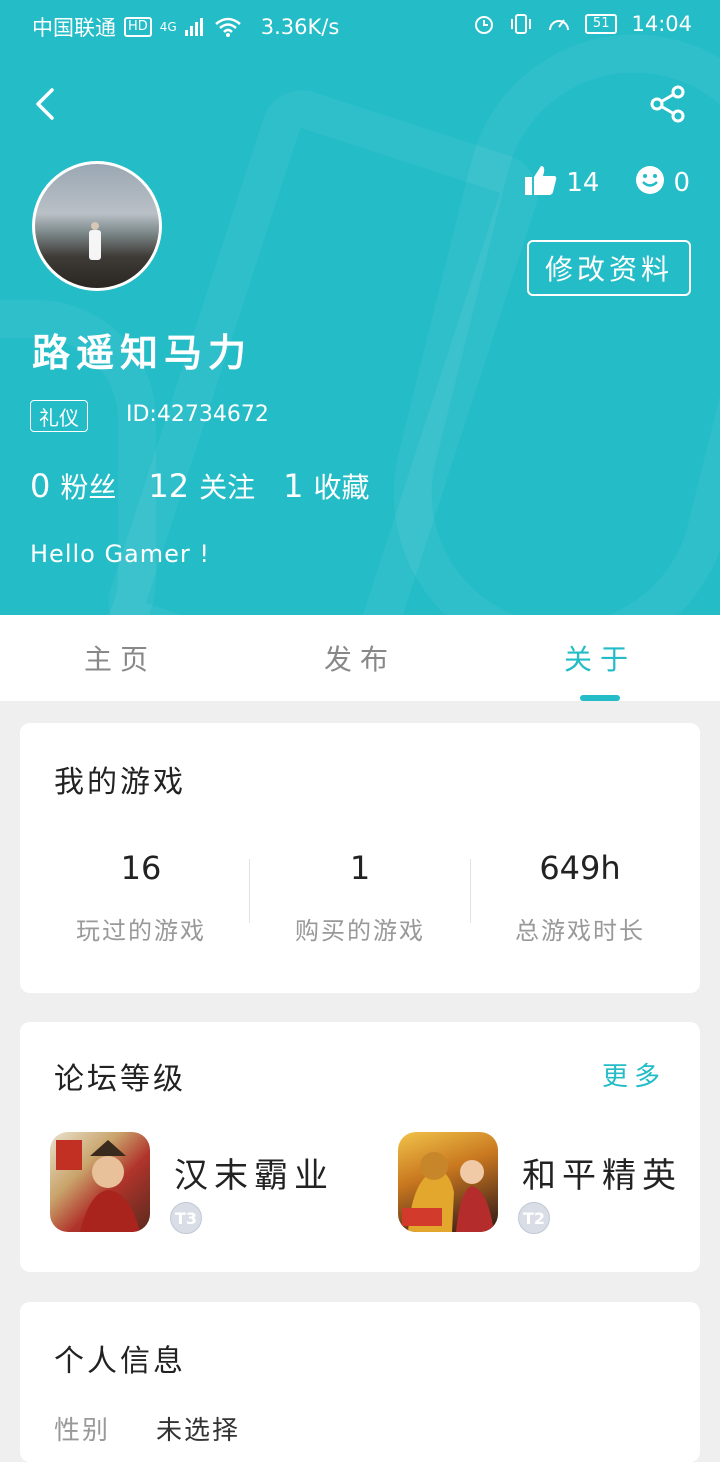  What do you see at coordinates (120, 782) in the screenshot?
I see `my-games-title: 我的游戏` at bounding box center [120, 782].